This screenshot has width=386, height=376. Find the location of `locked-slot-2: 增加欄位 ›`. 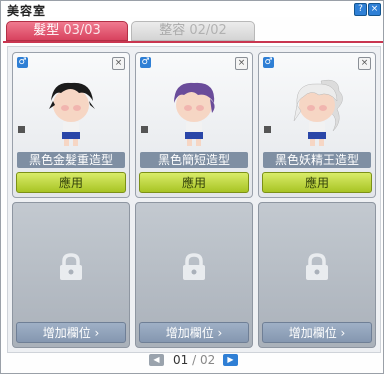

locked-slot-2: 增加欄位 › is located at coordinates (194, 275).